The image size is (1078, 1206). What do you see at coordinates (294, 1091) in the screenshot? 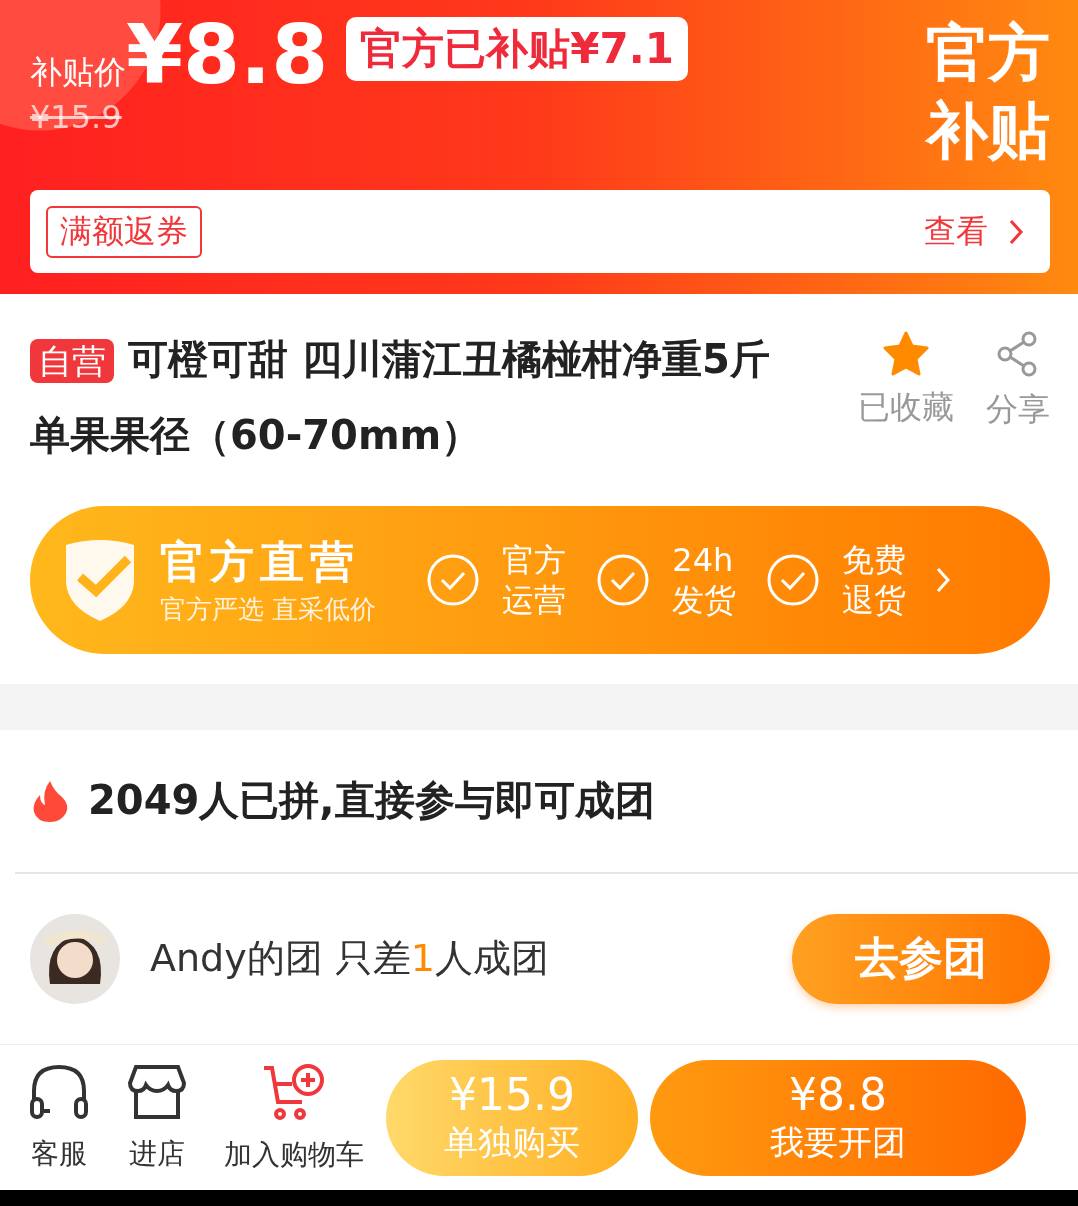
I see `cart-add-icon` at bounding box center [294, 1091].